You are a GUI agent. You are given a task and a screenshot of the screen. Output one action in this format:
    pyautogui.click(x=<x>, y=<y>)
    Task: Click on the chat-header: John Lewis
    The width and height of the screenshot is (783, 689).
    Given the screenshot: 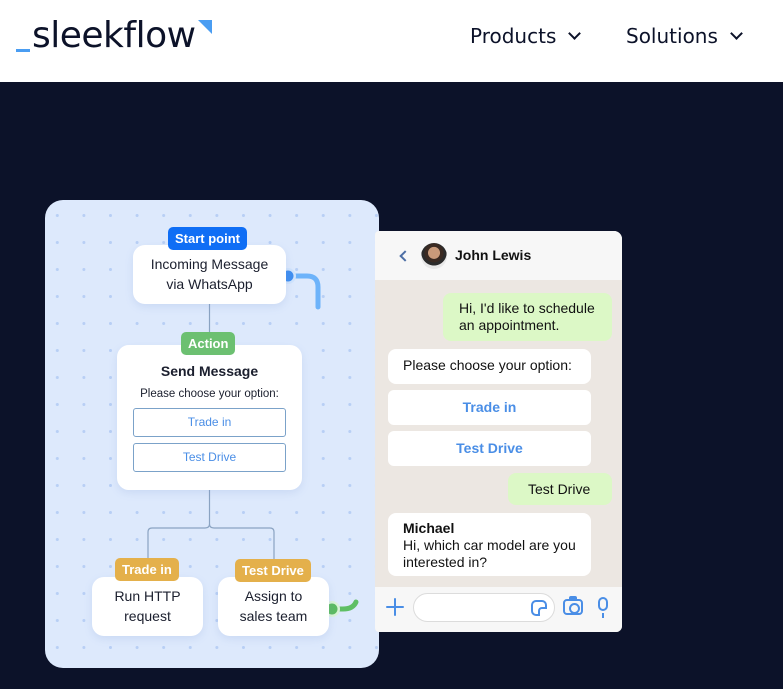 What is the action you would take?
    pyautogui.click(x=498, y=255)
    